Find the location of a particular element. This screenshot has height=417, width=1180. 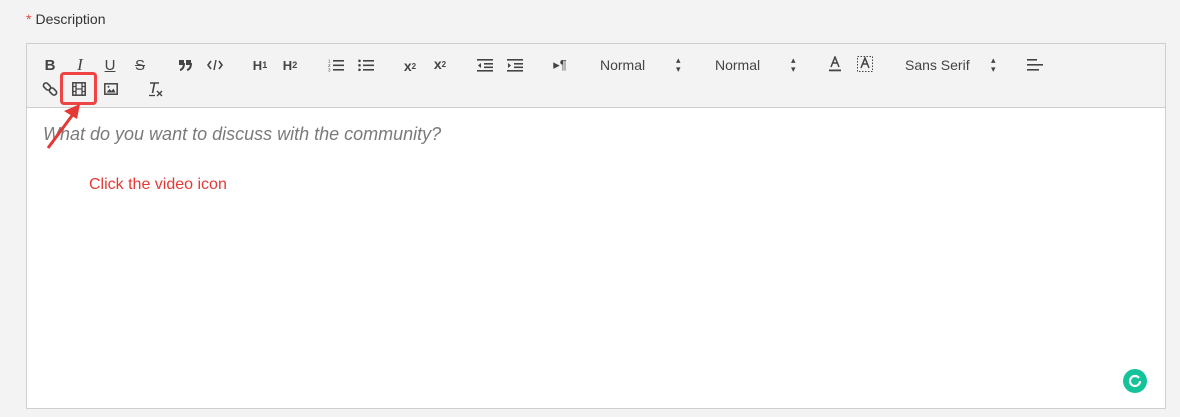

bold-button: B is located at coordinates (50, 65).